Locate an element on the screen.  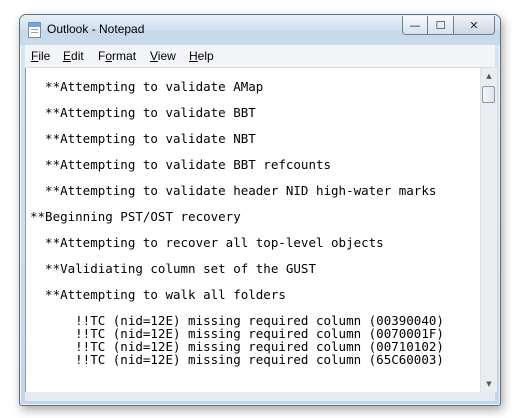
menu-help-rest: elp is located at coordinates (205, 56).